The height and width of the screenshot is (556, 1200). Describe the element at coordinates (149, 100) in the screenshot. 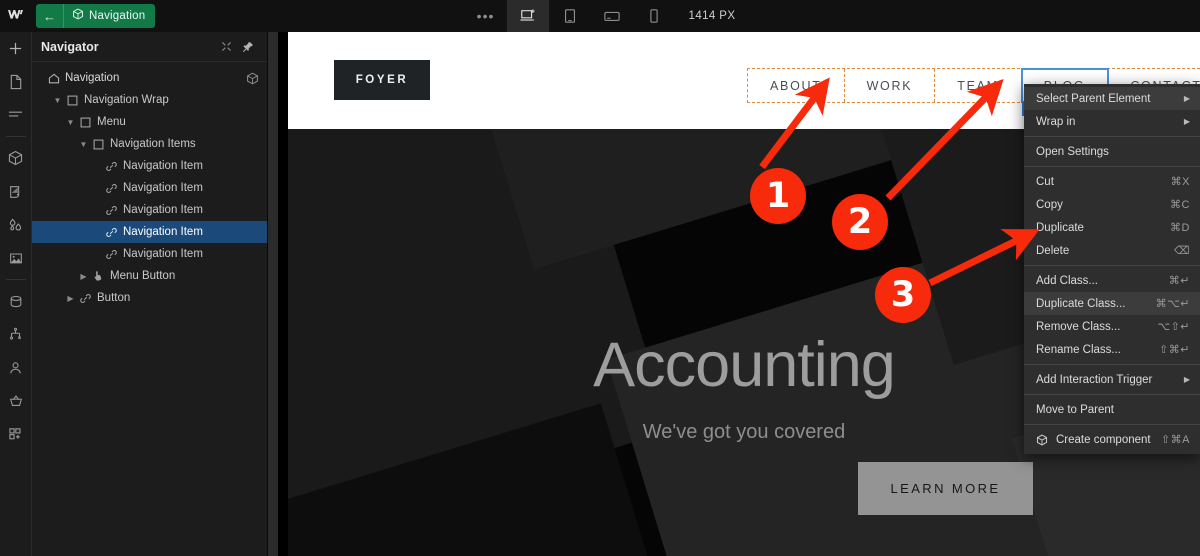

I see `tree-item: ▼ Navigation Wrap` at that location.